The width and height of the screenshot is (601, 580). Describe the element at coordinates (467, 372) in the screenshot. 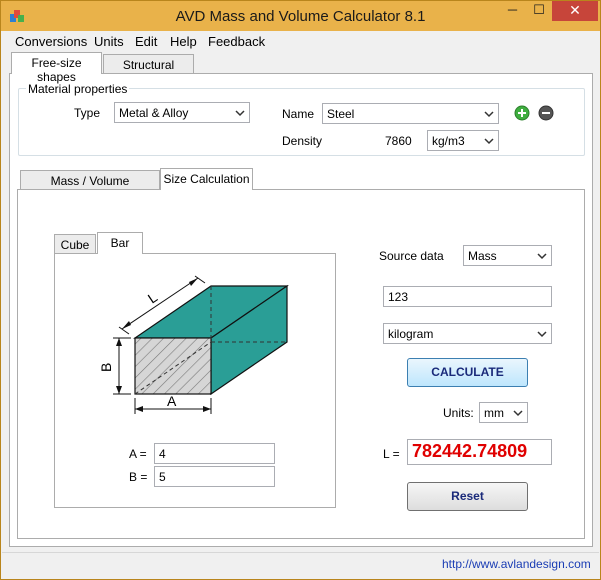

I see `calculate-button: CALCULATE` at that location.